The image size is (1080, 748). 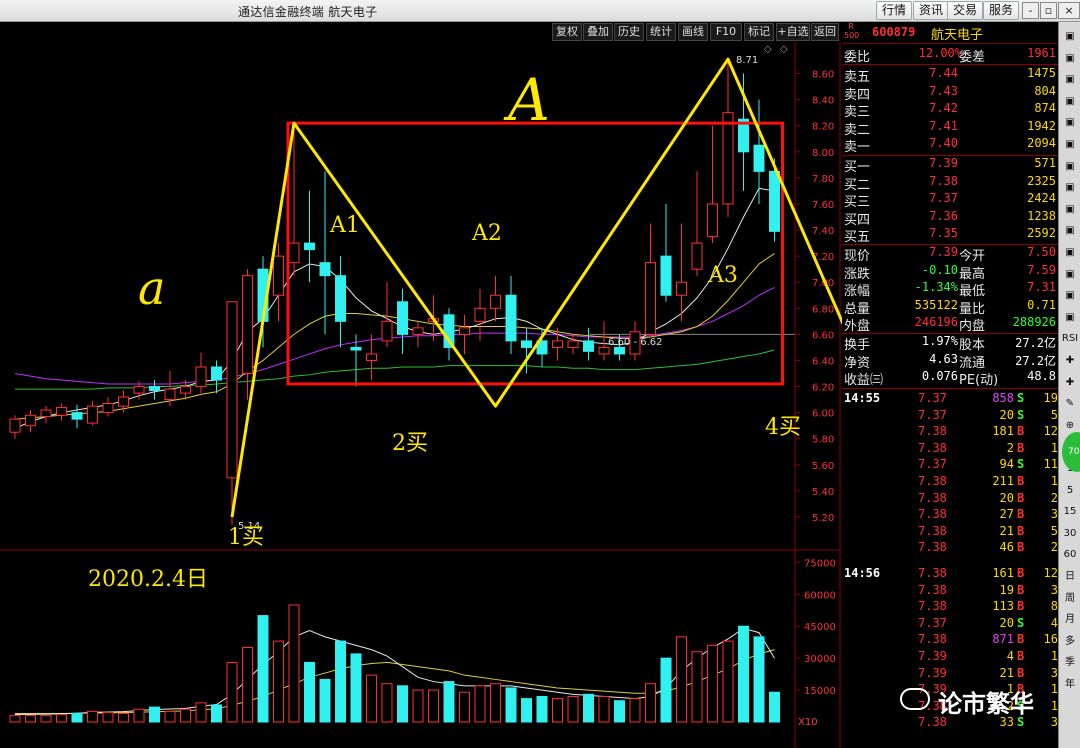 What do you see at coordinates (629, 32) in the screenshot?
I see `tb-history: 历史` at bounding box center [629, 32].